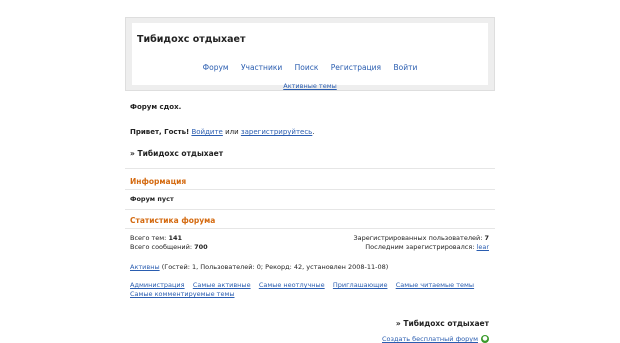 The height and width of the screenshot is (343, 620). What do you see at coordinates (152, 199) in the screenshot?
I see `info-text: Форум пуст` at bounding box center [152, 199].